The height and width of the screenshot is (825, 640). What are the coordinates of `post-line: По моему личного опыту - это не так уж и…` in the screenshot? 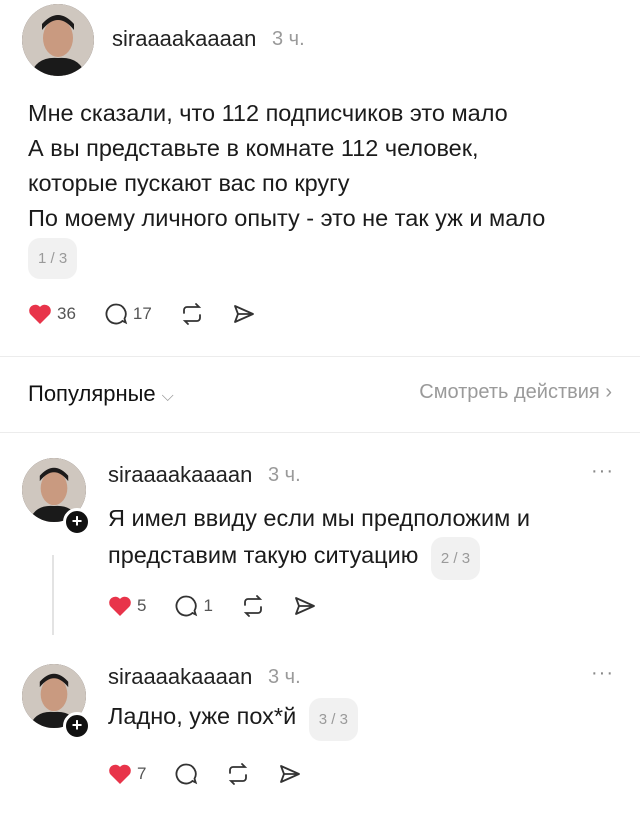 It's located at (287, 218).